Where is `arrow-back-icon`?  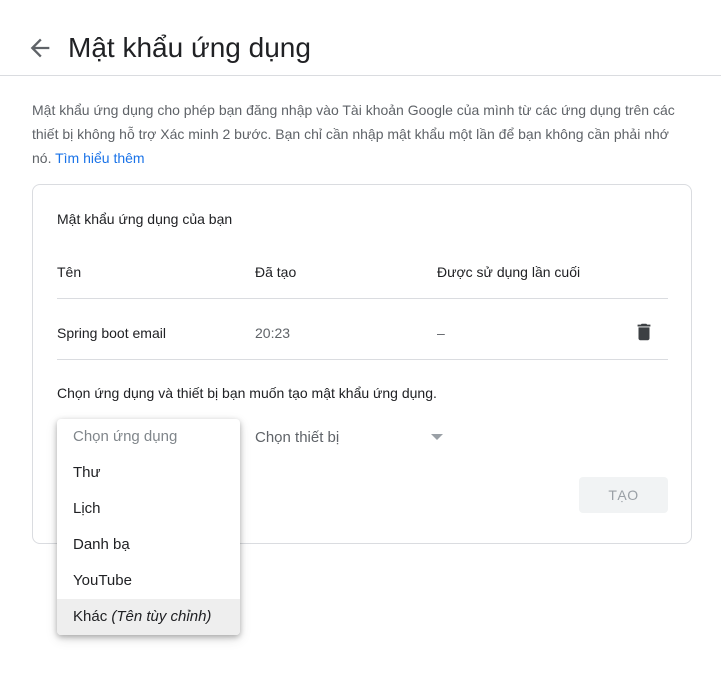
arrow-back-icon is located at coordinates (40, 48).